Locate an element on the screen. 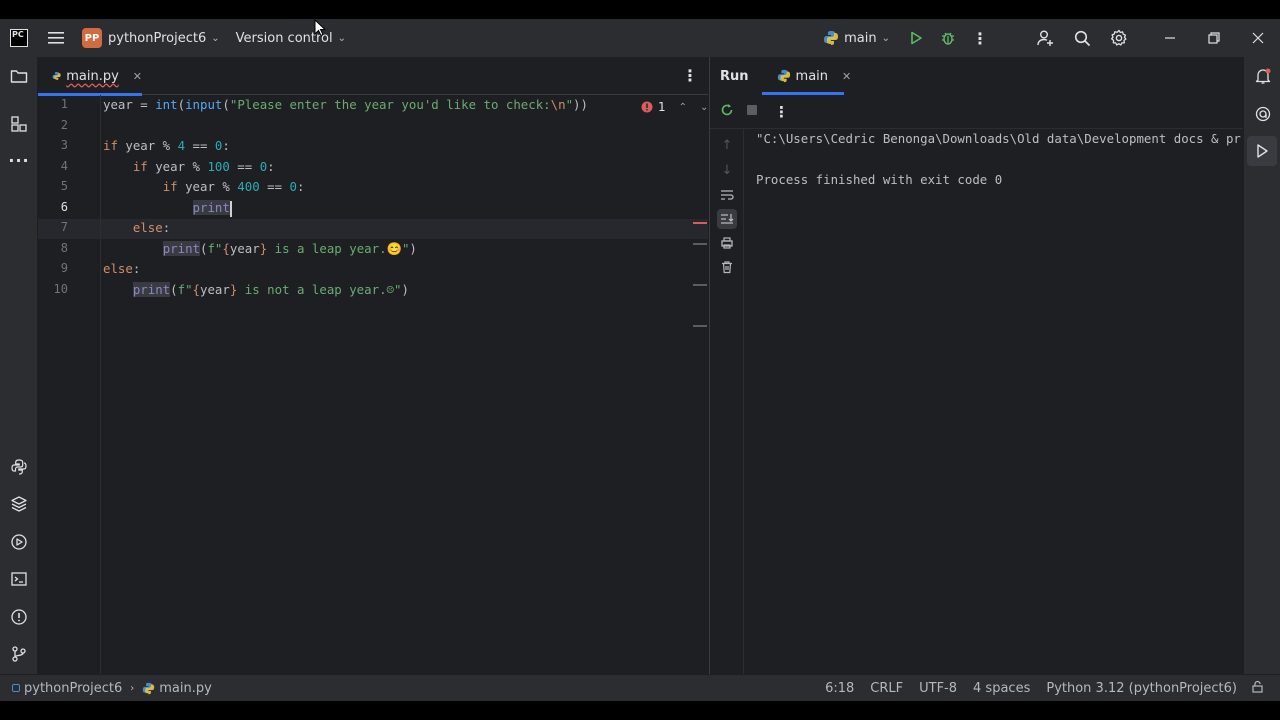 Image resolution: width=1280 pixels, height=720 pixels. run-icon is located at coordinates (916, 38).